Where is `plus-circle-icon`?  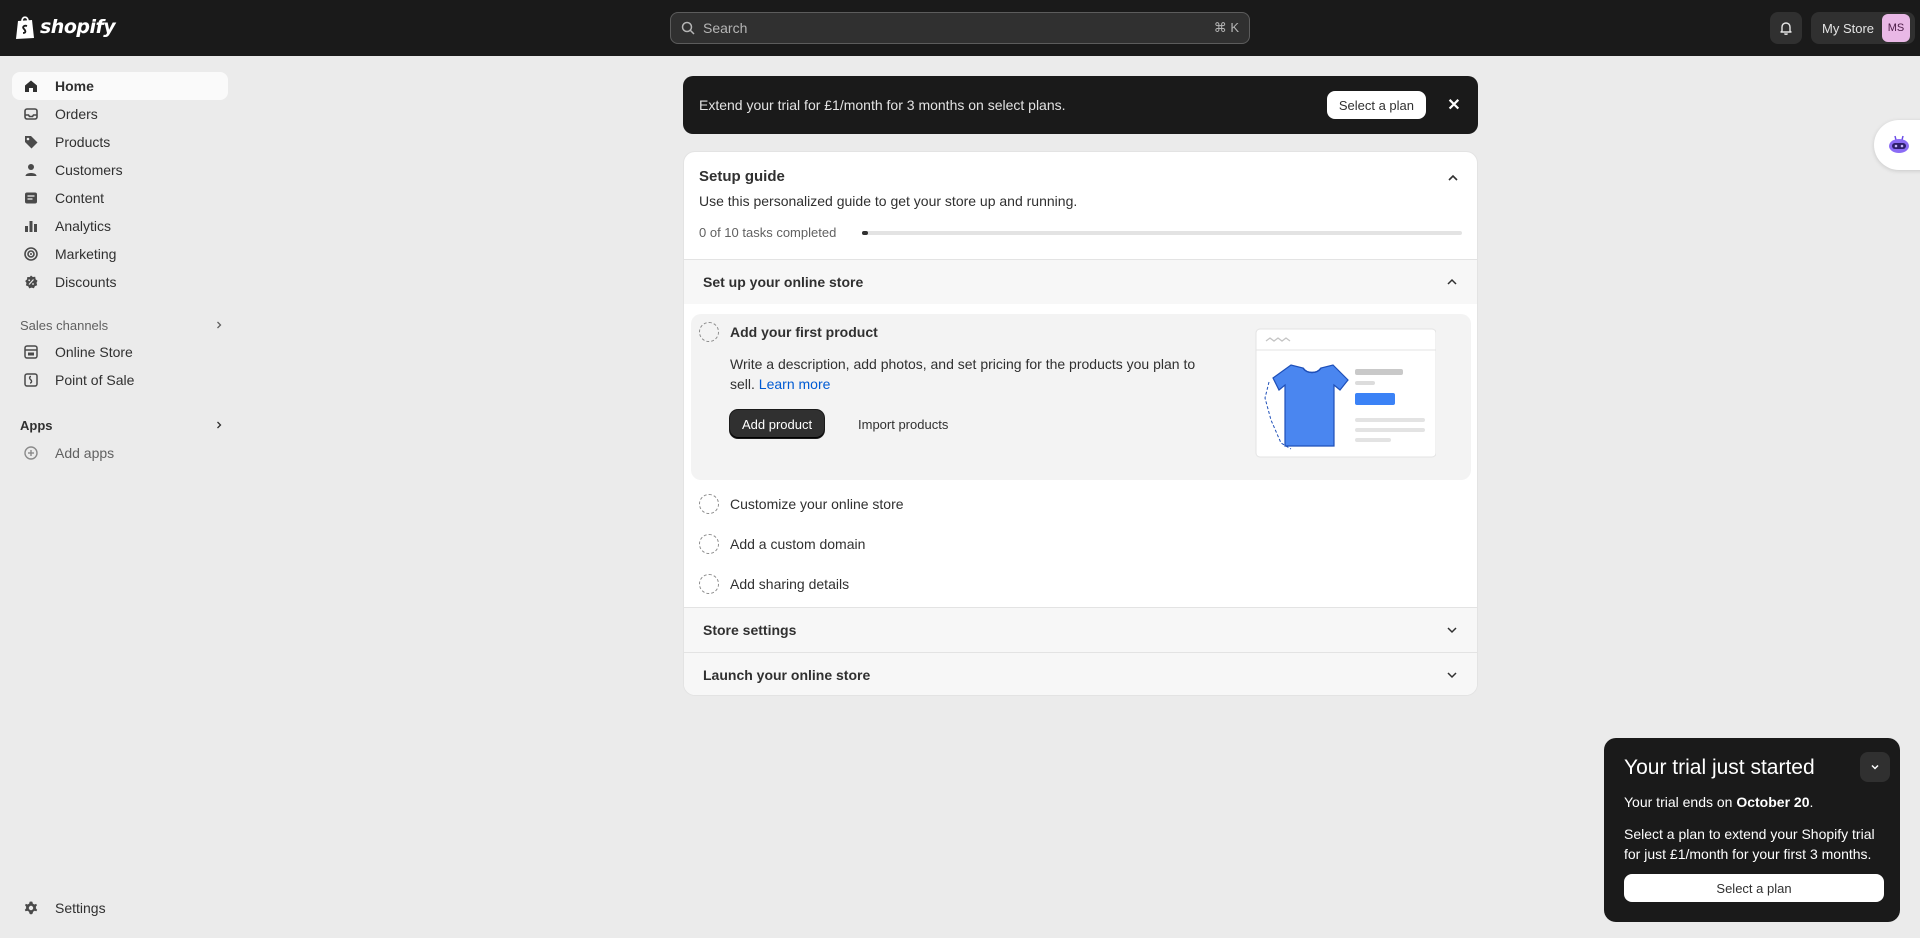
plus-circle-icon is located at coordinates (31, 453).